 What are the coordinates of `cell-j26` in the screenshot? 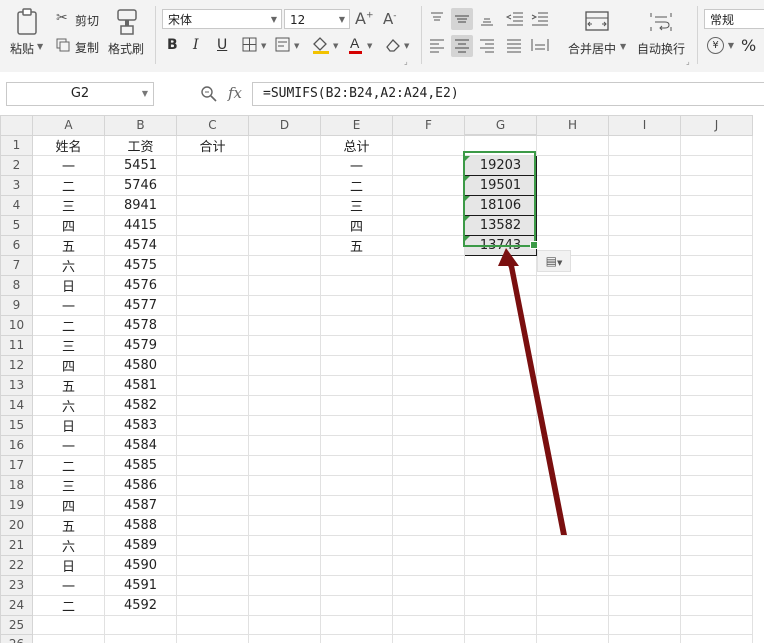 It's located at (716, 638).